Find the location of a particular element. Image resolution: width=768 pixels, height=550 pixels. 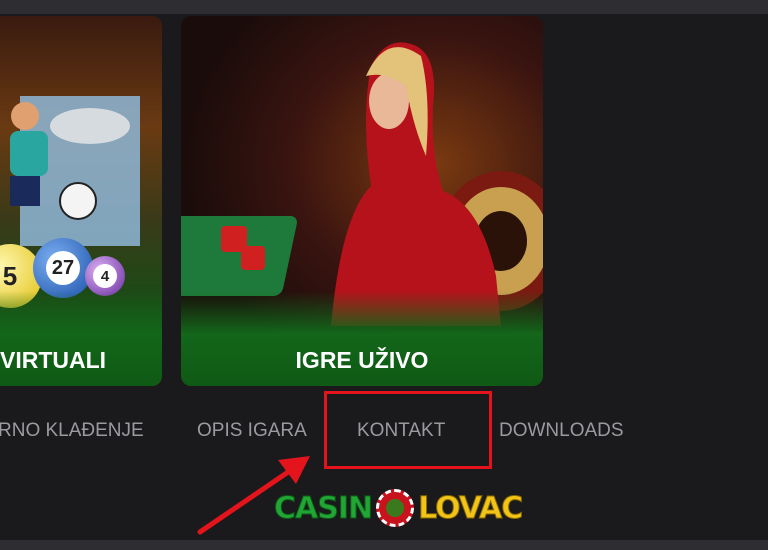

nav-item-downloads: DOWNLOADS is located at coordinates (561, 431).